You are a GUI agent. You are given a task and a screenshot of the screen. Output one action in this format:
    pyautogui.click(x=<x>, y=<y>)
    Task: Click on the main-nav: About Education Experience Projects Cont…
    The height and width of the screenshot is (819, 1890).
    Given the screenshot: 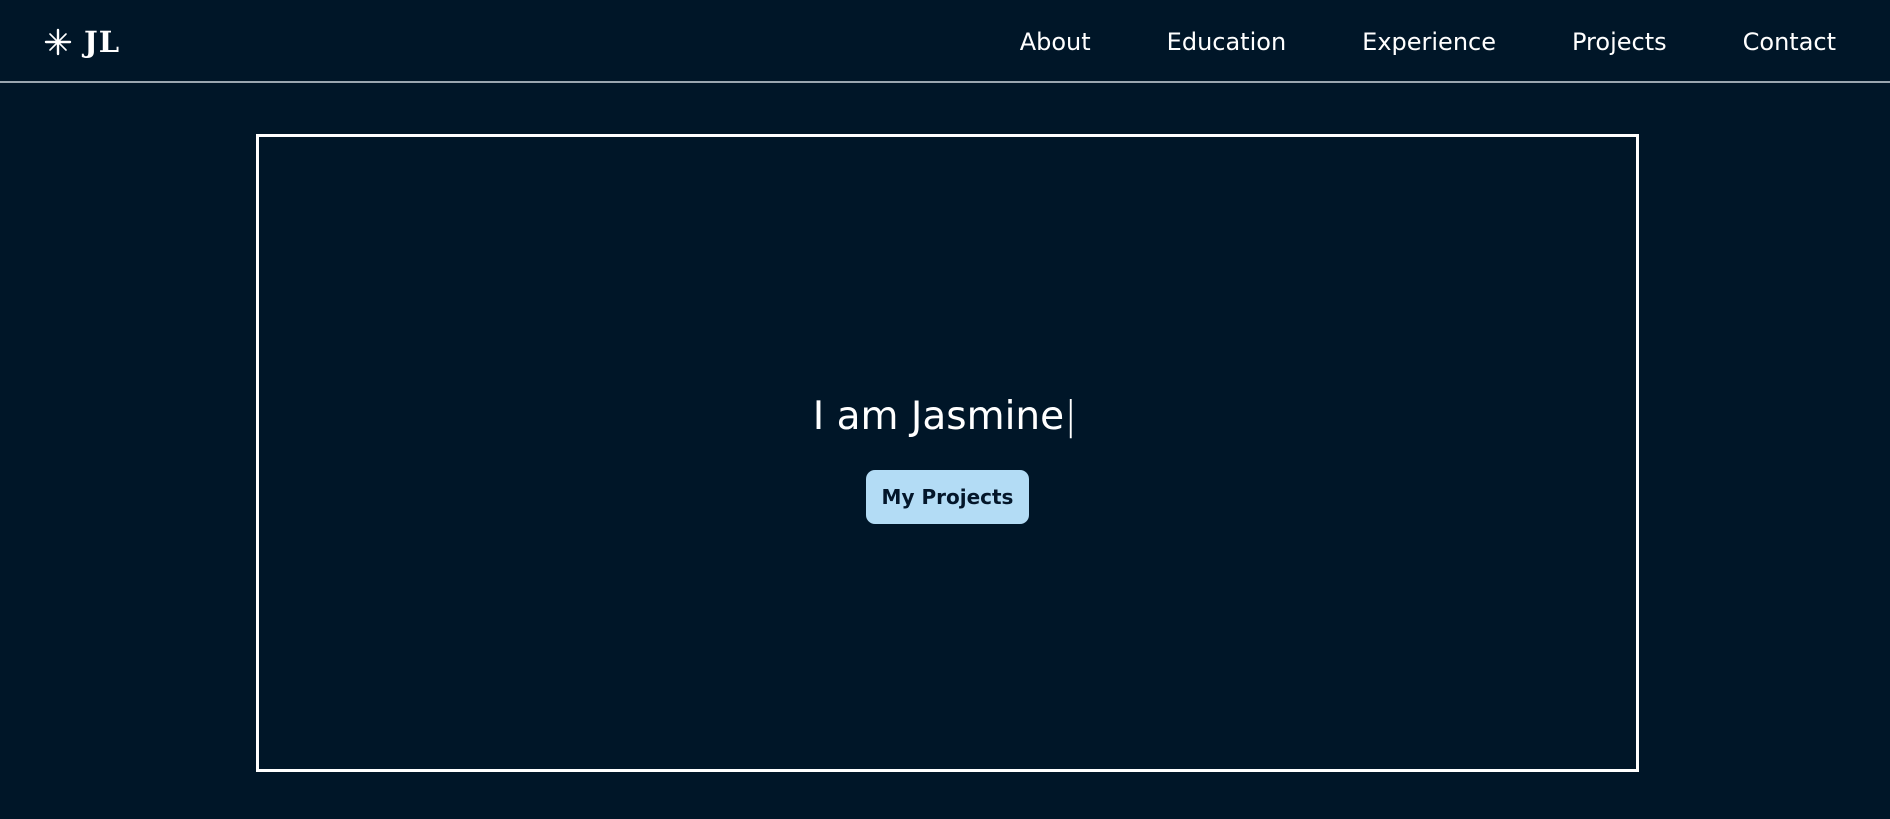 What is the action you would take?
    pyautogui.click(x=1428, y=42)
    